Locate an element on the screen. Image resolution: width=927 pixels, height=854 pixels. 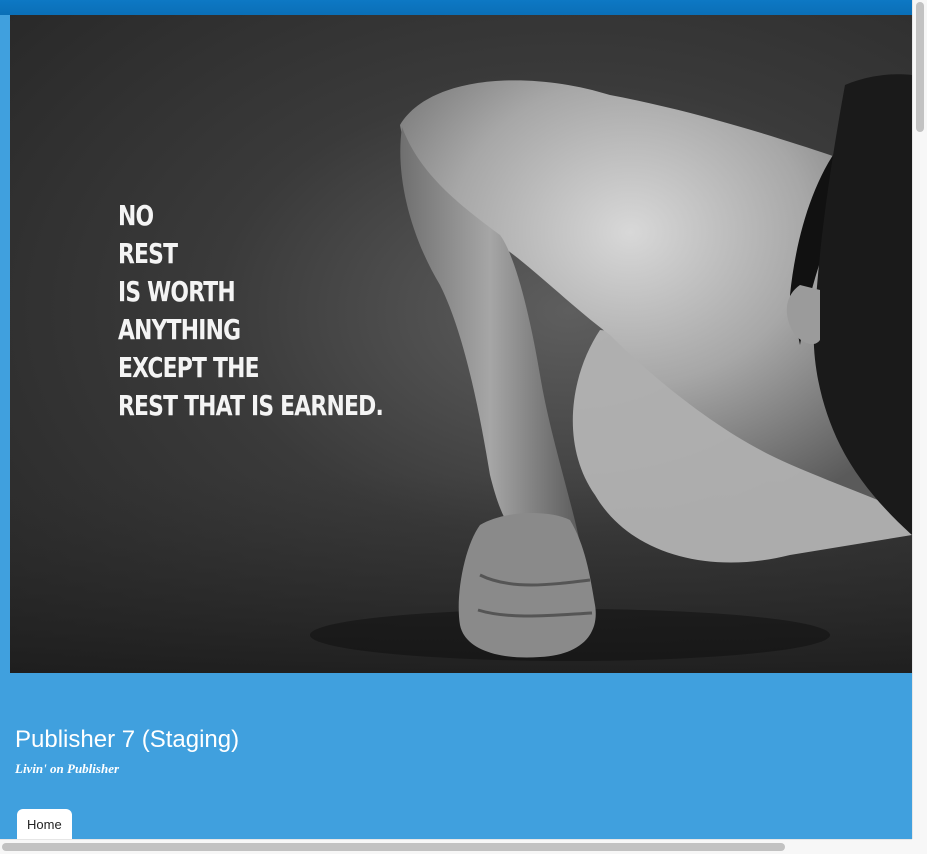
vertical-scrollbar is located at coordinates (919, 419).